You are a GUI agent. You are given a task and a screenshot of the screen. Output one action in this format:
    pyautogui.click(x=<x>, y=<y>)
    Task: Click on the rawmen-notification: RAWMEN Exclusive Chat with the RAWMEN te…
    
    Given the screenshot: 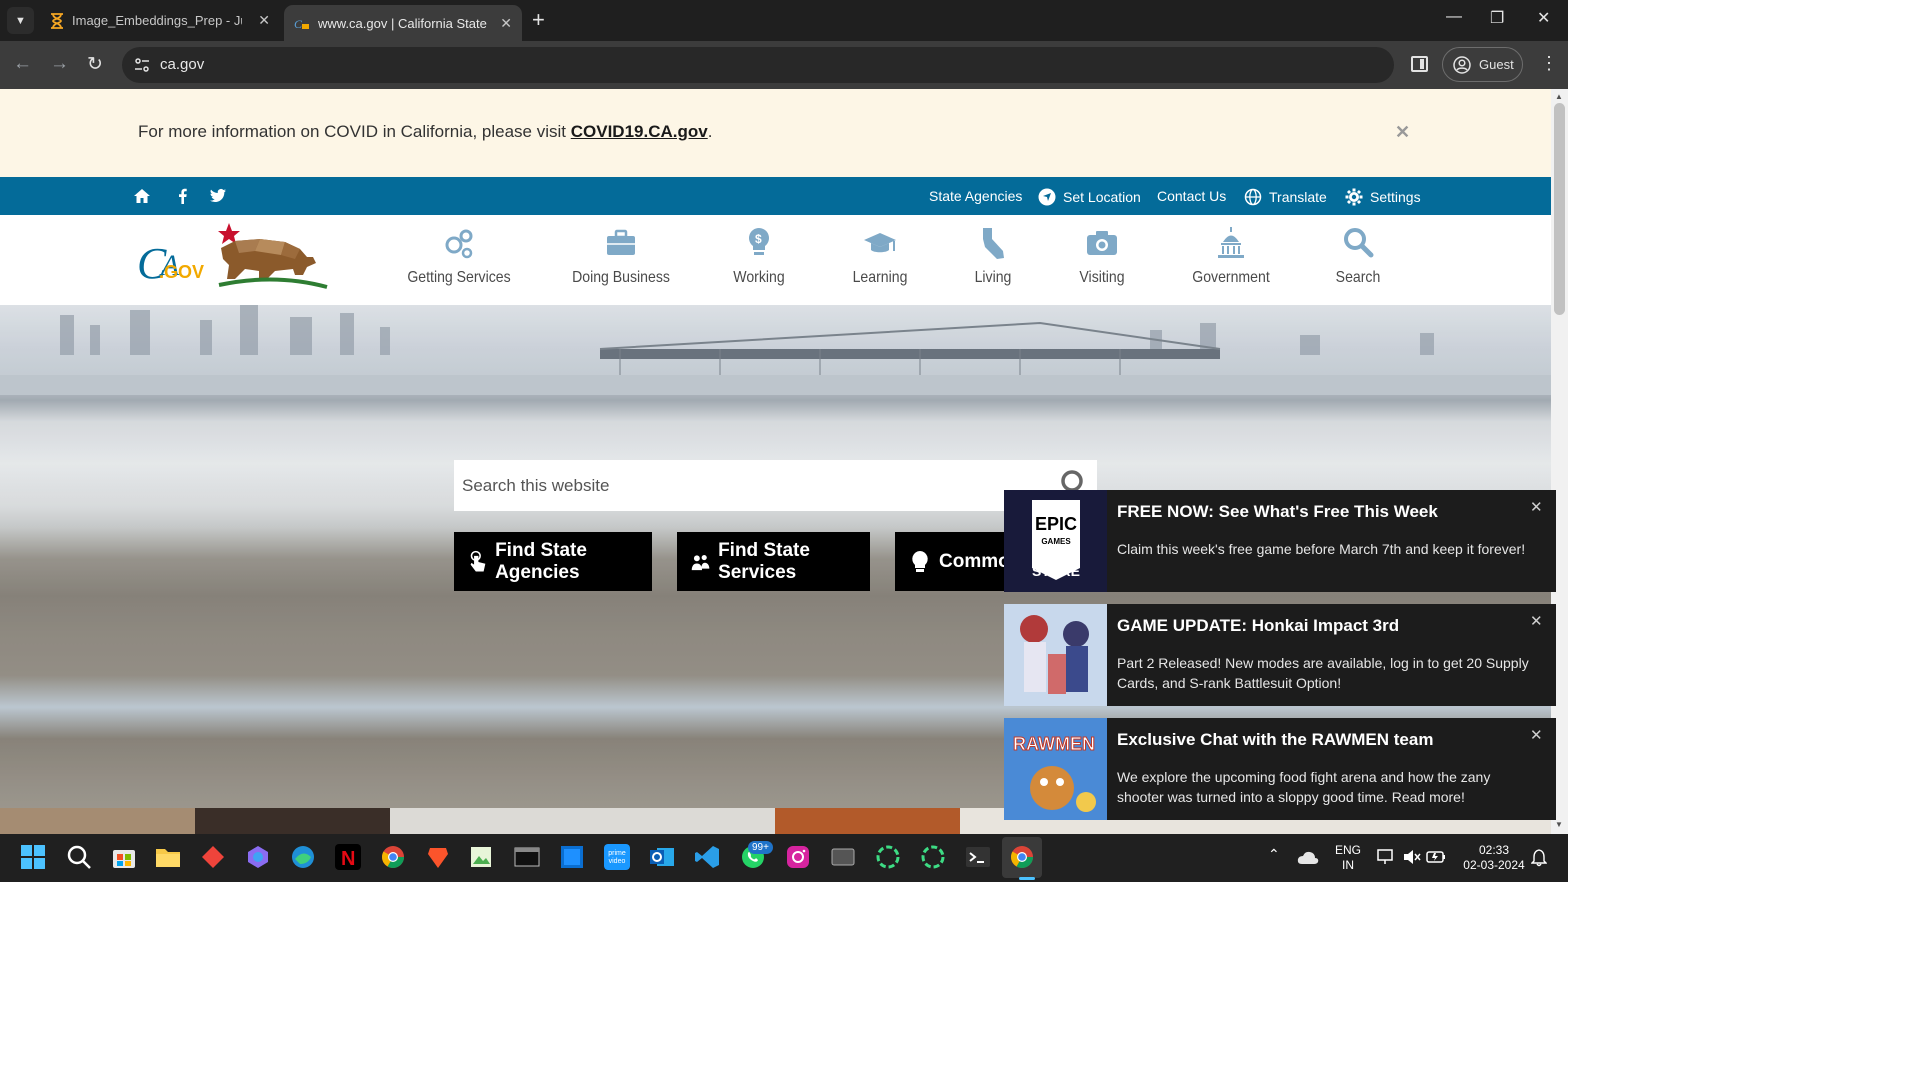 What is the action you would take?
    pyautogui.click(x=1280, y=769)
    